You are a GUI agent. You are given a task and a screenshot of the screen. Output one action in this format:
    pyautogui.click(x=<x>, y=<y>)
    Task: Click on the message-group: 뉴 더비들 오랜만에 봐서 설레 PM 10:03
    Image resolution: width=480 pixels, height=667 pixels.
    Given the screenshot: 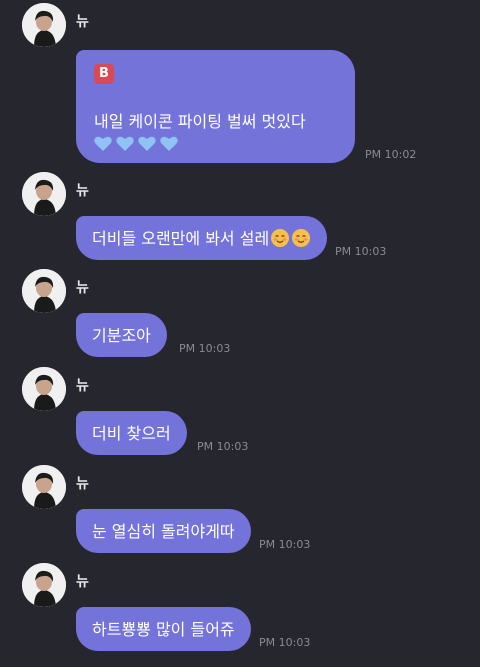 What is the action you would take?
    pyautogui.click(x=240, y=217)
    